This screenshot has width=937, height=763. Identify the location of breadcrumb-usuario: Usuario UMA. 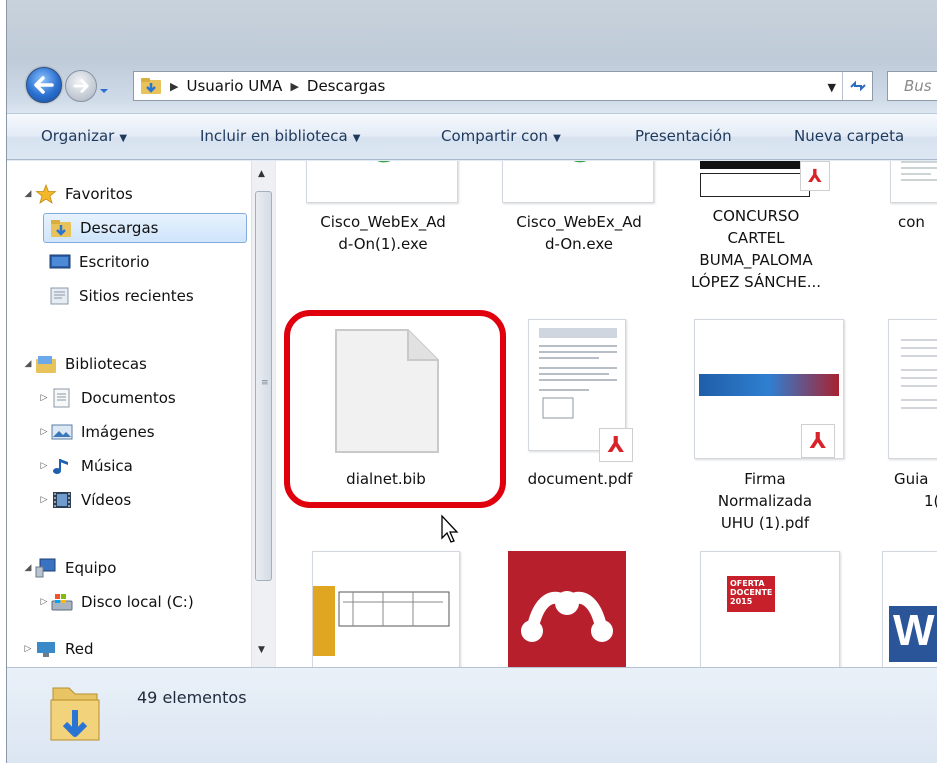
(234, 86).